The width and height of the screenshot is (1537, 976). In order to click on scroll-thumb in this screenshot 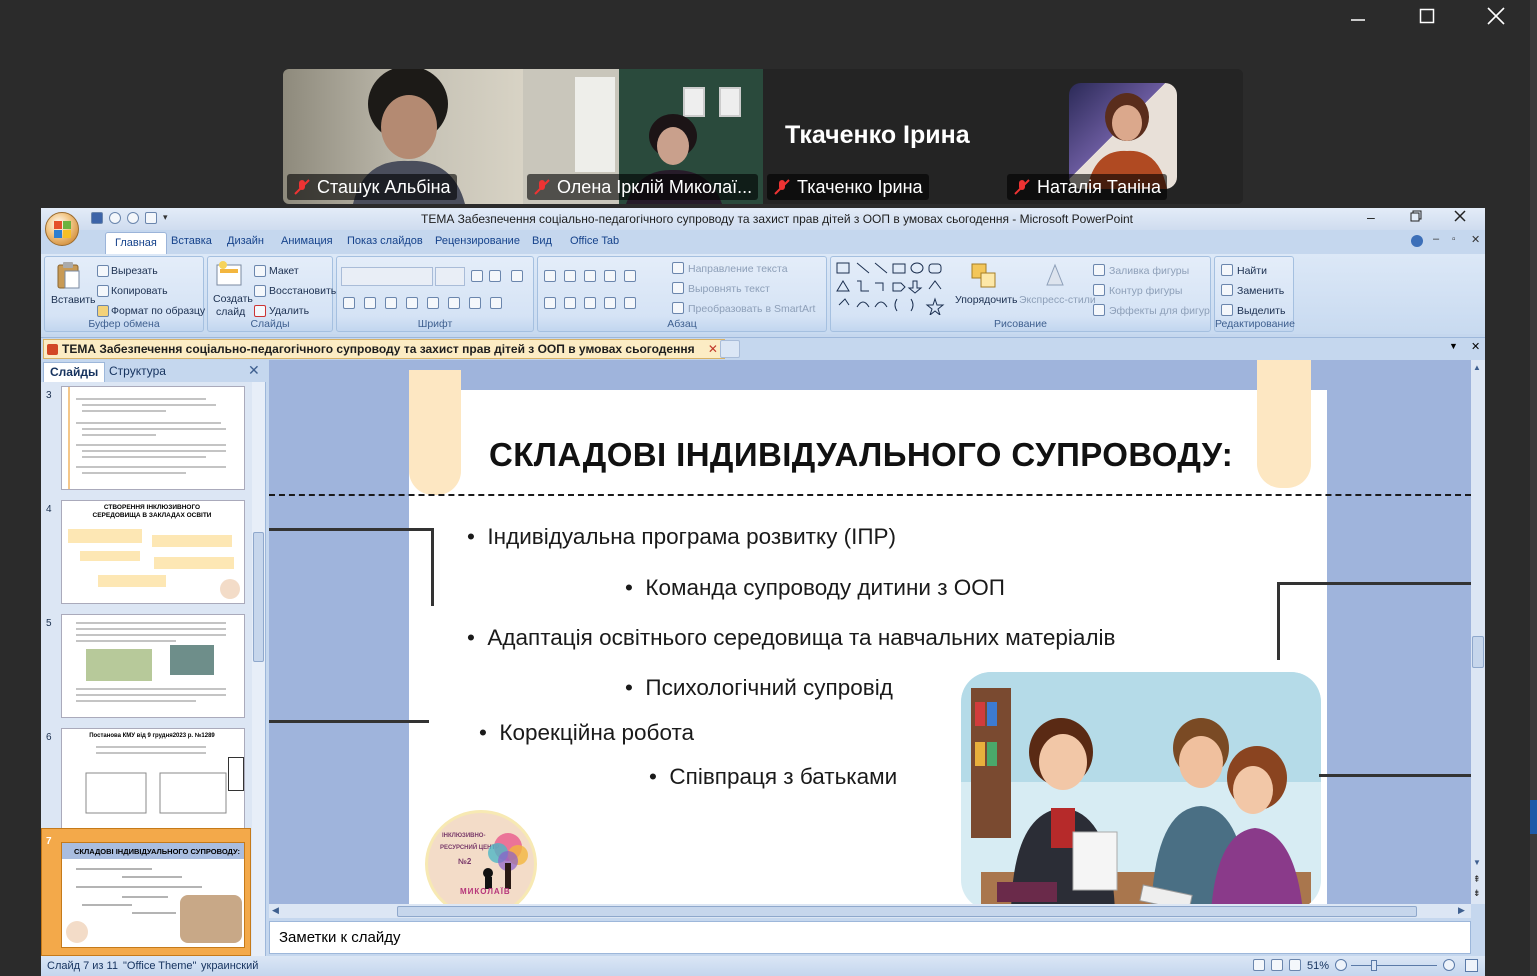, I will do `click(1478, 652)`.